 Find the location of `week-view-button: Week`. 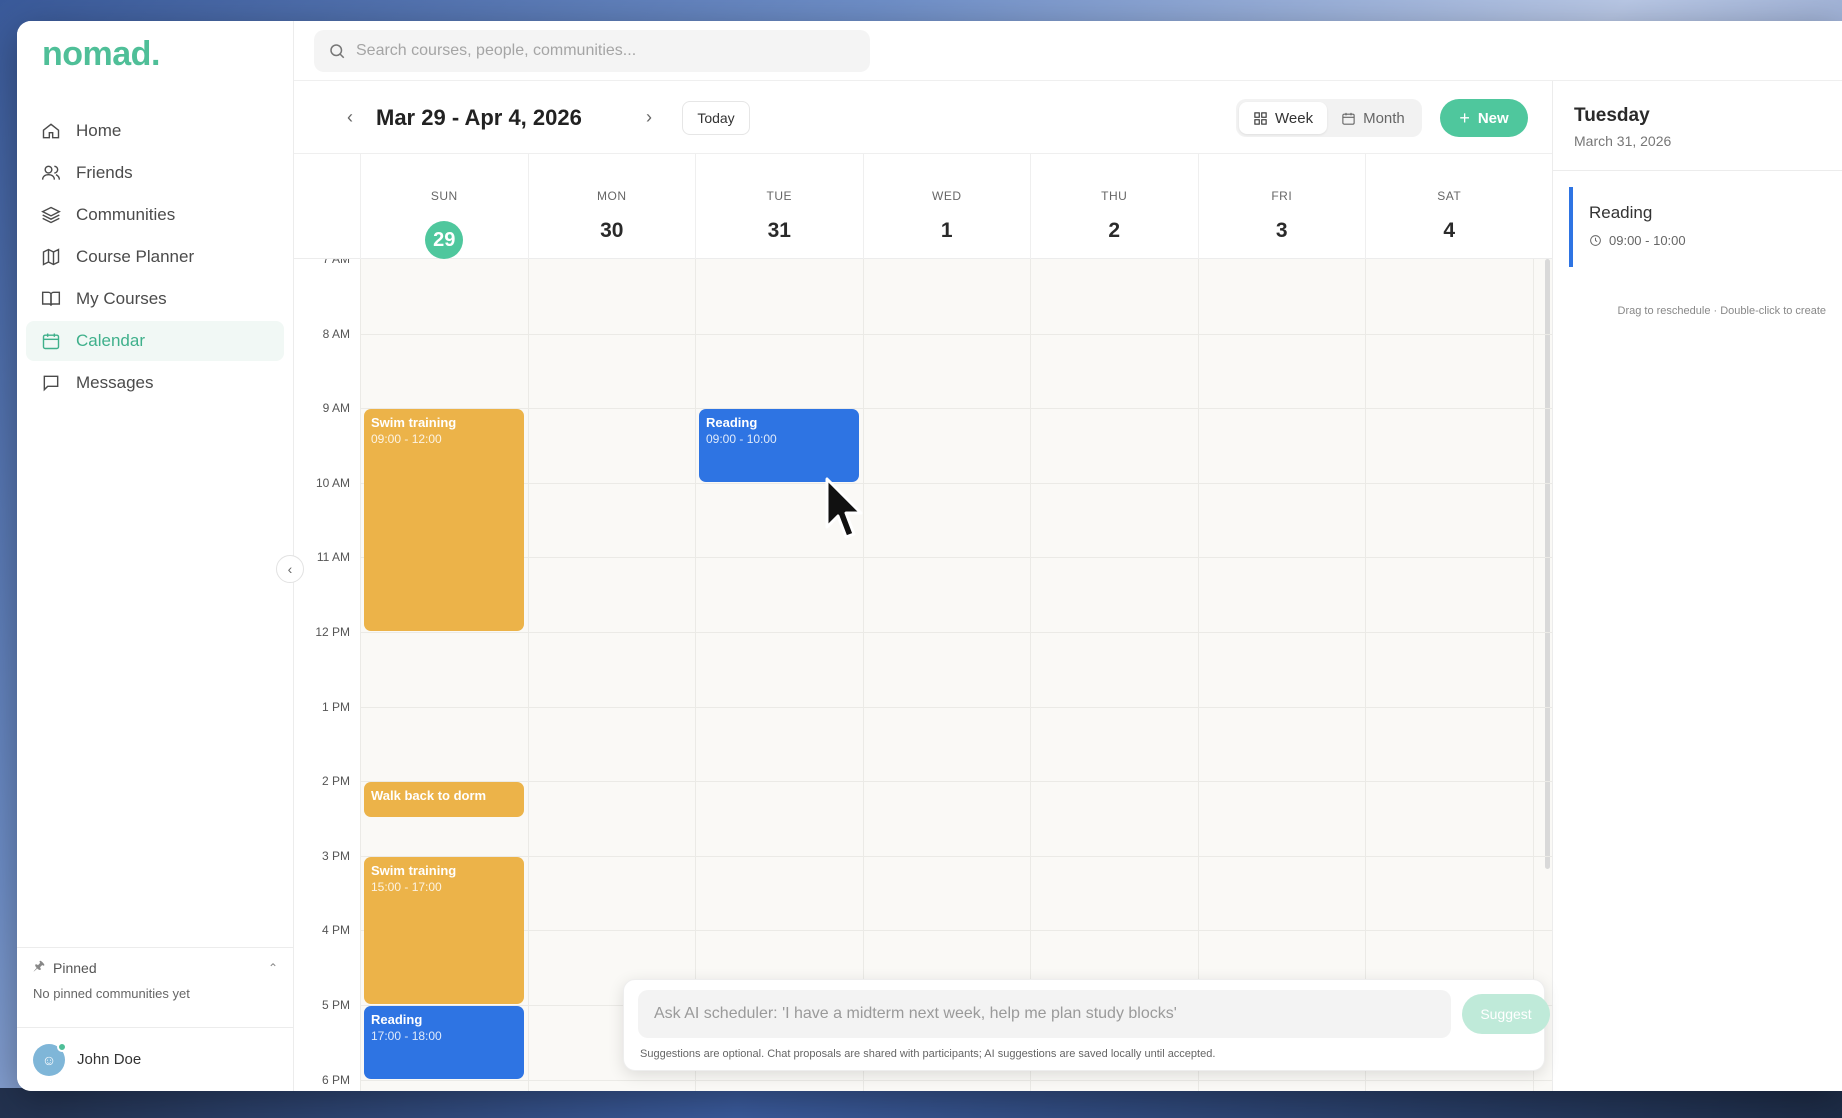

week-view-button: Week is located at coordinates (1283, 118).